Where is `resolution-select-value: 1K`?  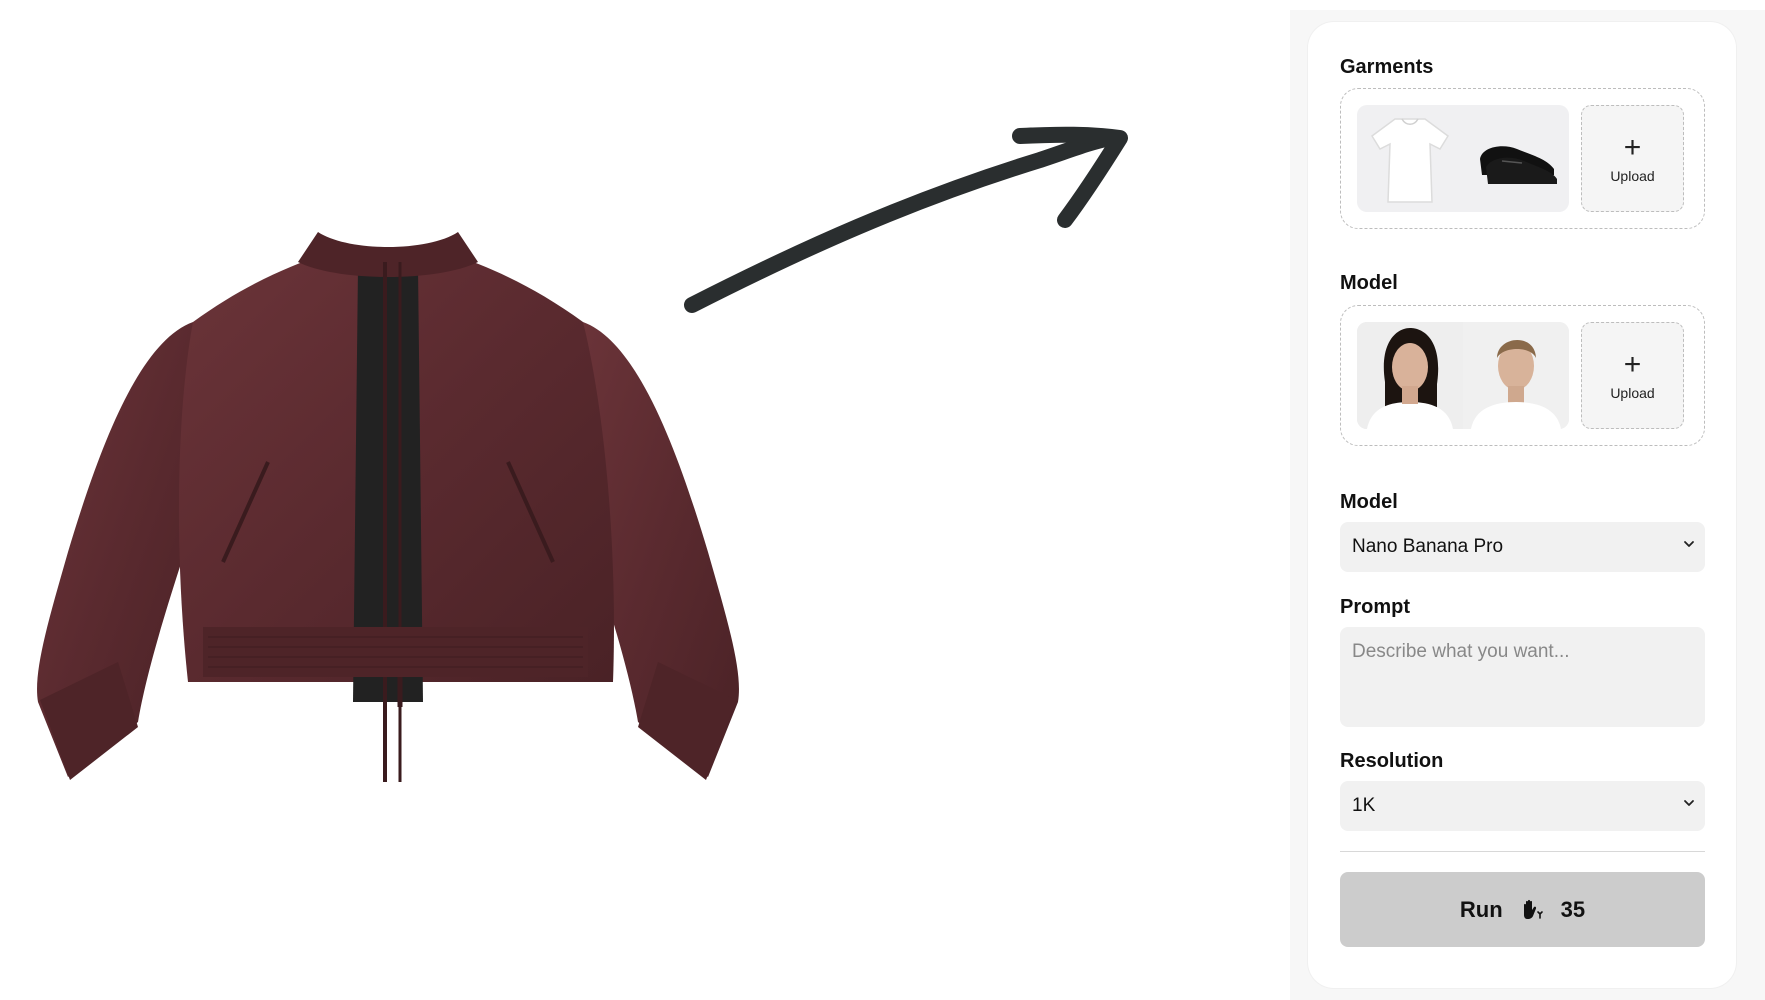
resolution-select-value: 1K is located at coordinates (1364, 805).